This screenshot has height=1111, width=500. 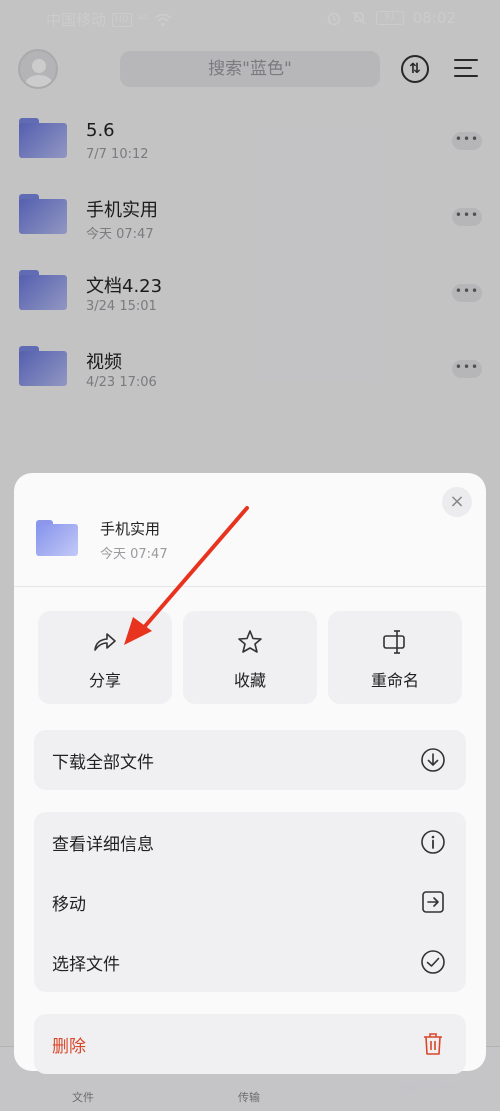 I want to click on sheet-title: 手机实用, so click(x=130, y=529).